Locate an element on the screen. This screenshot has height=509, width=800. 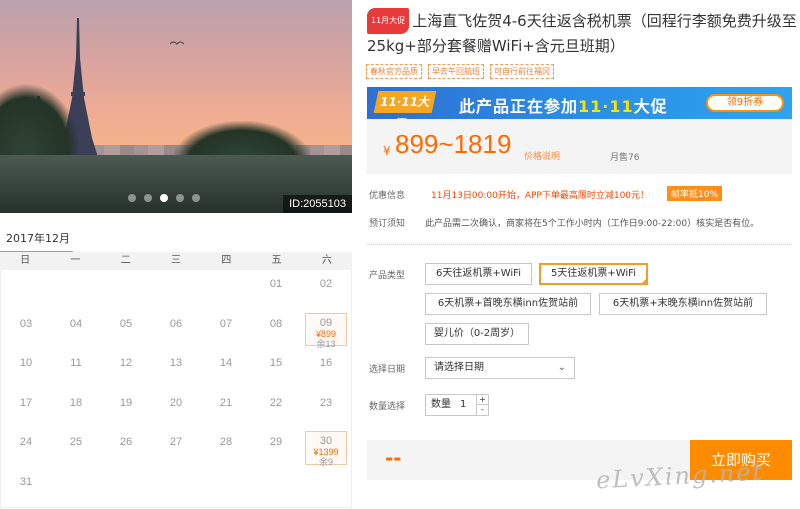
section-divider is located at coordinates (579, 244).